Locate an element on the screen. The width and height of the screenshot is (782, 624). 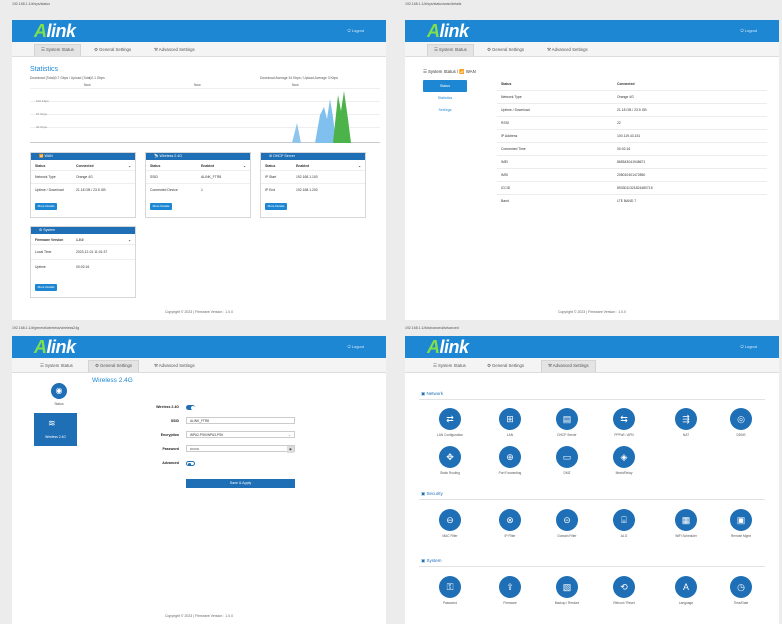
table-row: Connected Time 00:02:16 is located at coordinates (632, 149).